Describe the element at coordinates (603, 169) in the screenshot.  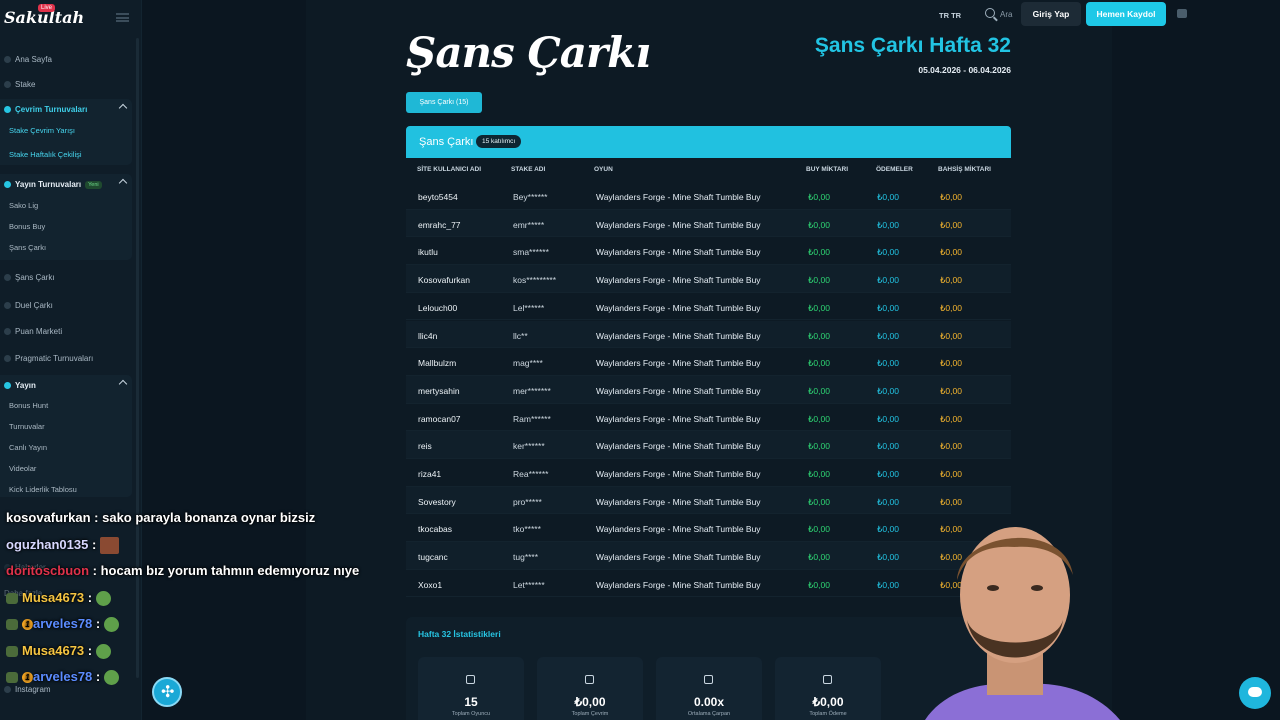
I see `column-header: OYUN` at that location.